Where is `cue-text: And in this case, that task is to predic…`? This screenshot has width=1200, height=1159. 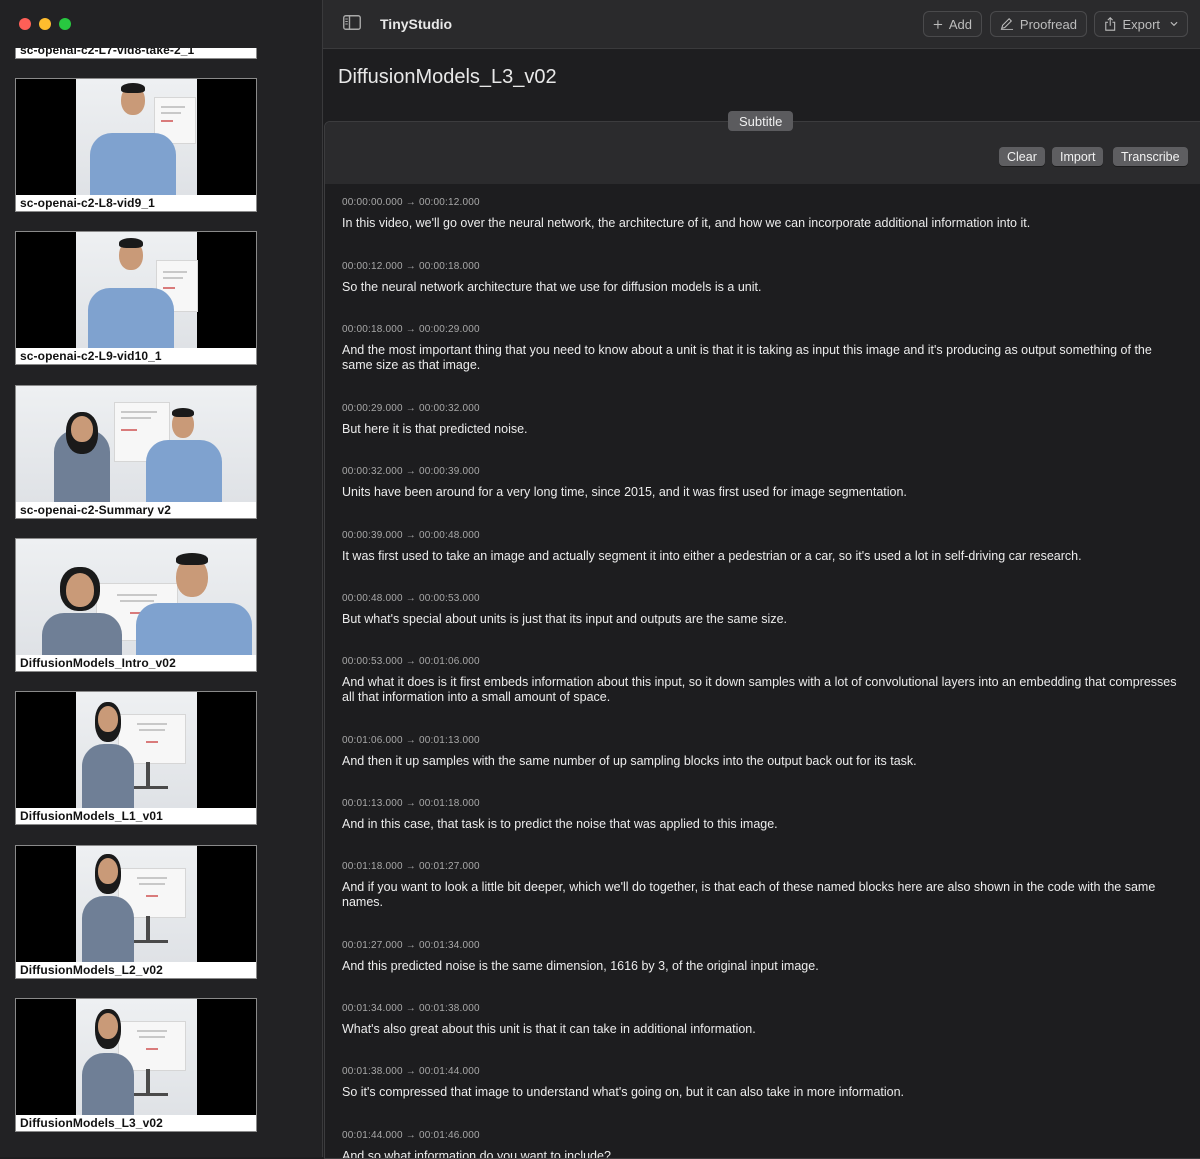
cue-text: And in this case, that task is to predic… is located at coordinates (560, 824).